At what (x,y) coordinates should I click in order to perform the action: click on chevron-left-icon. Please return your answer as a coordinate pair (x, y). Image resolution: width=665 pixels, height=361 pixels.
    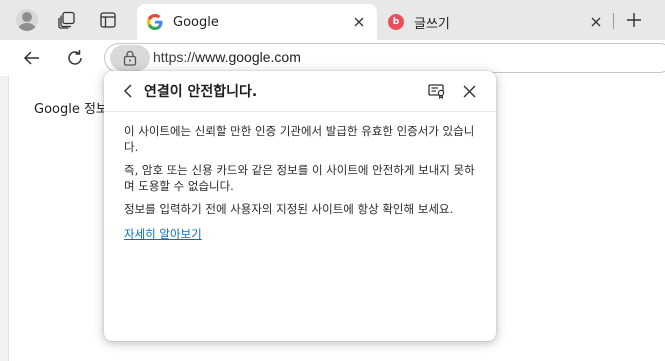
    Looking at the image, I should click on (127, 91).